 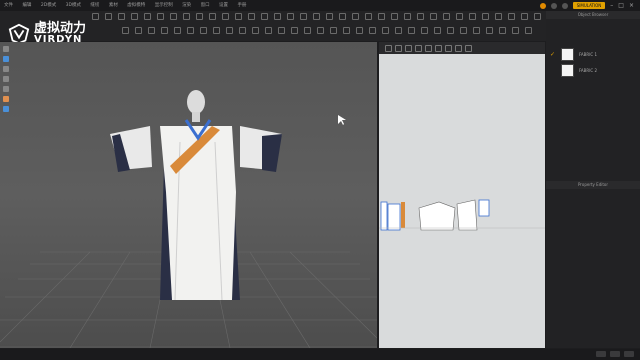 What do you see at coordinates (589, 5) in the screenshot?
I see `simulation-badge: SIMULATION` at bounding box center [589, 5].